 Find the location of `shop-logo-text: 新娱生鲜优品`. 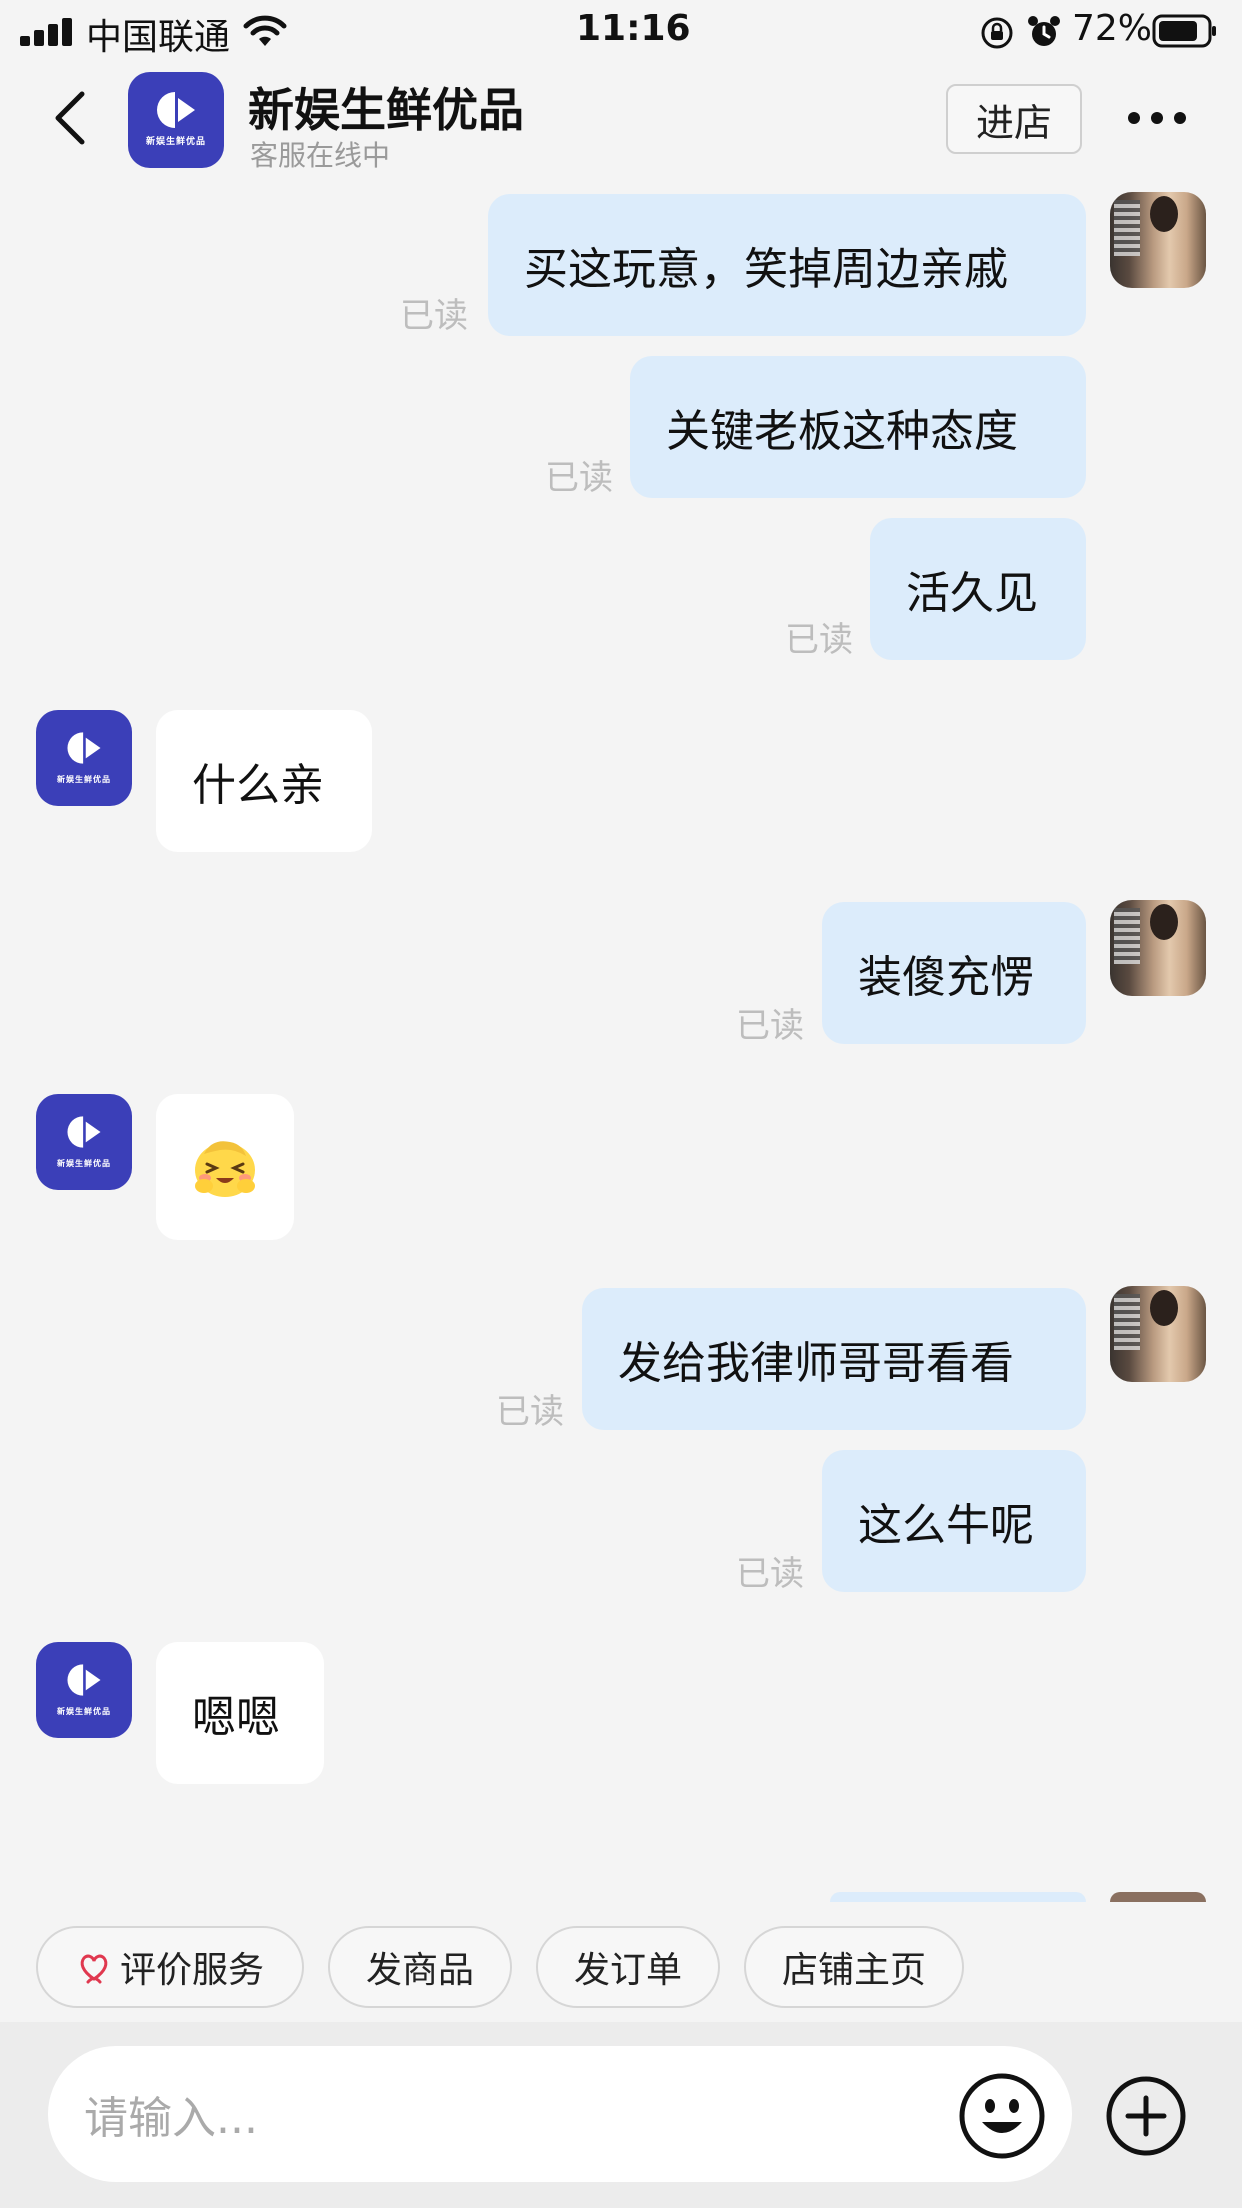

shop-logo-text: 新娱生鲜优品 is located at coordinates (175, 141).